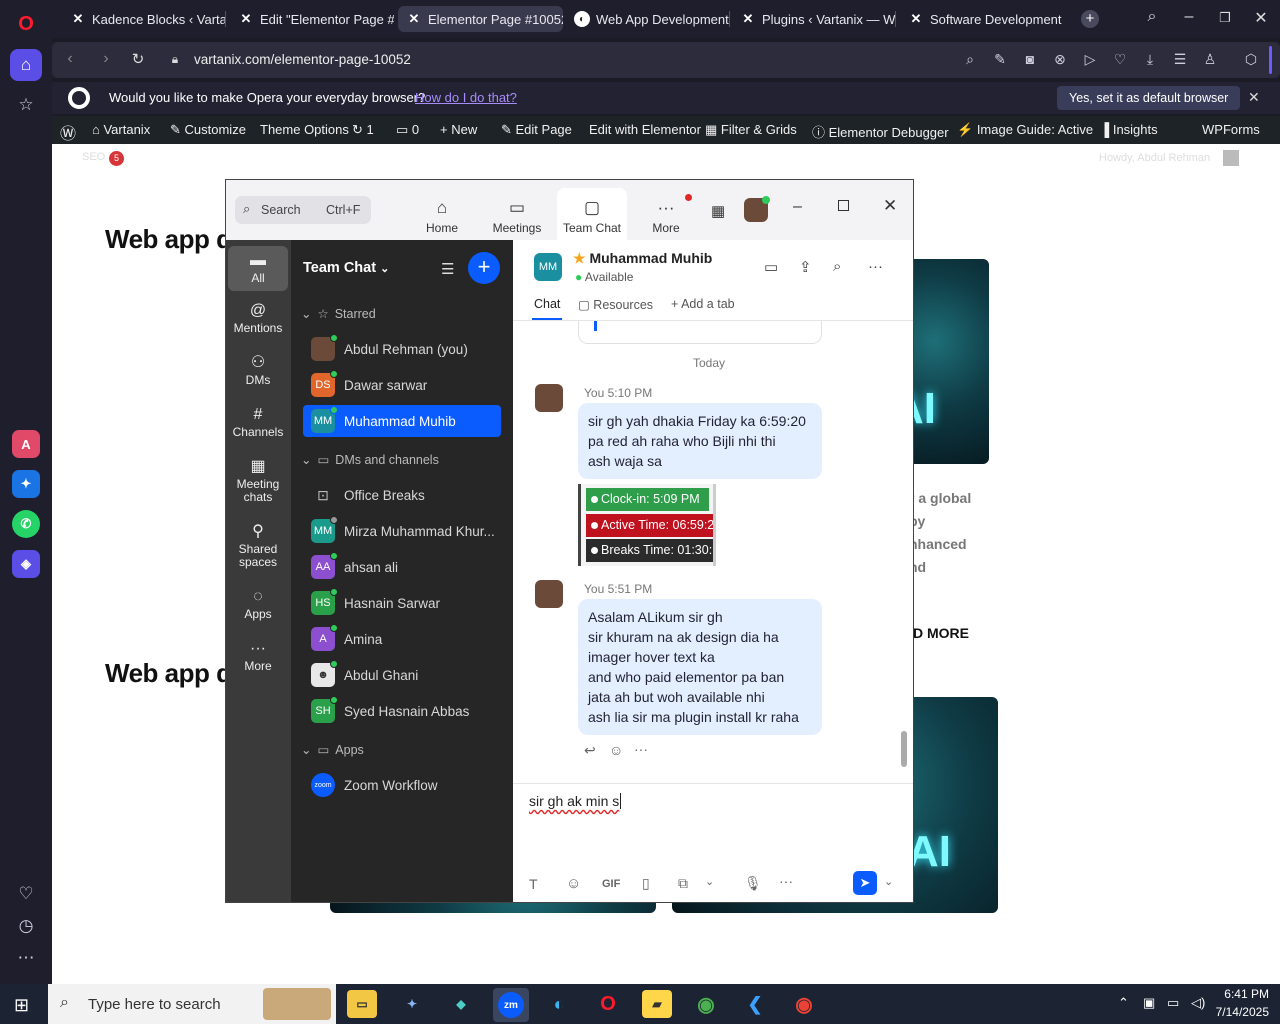 This screenshot has height=1024, width=1280. I want to click on file-explorer-icon: ▭, so click(362, 1004).